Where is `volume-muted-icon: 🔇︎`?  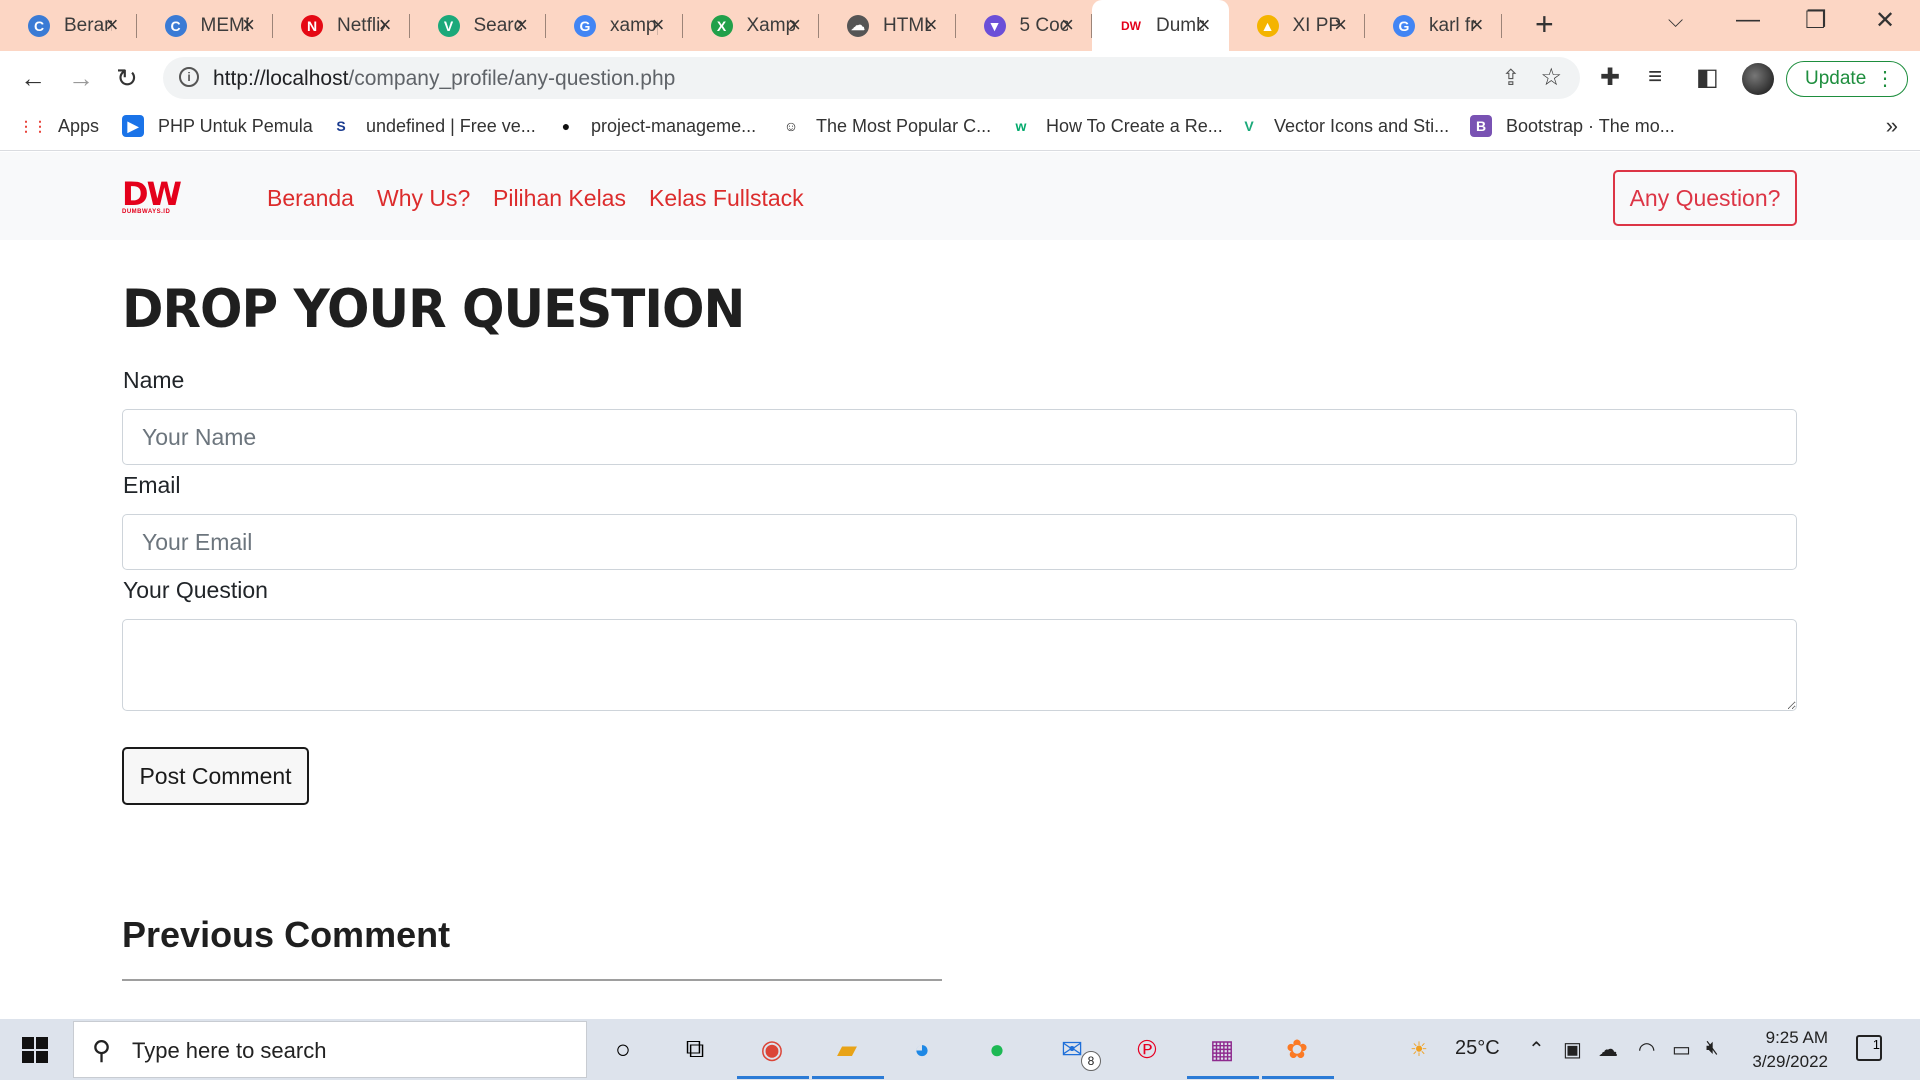
volume-muted-icon: 🔇︎ is located at coordinates (1712, 1048).